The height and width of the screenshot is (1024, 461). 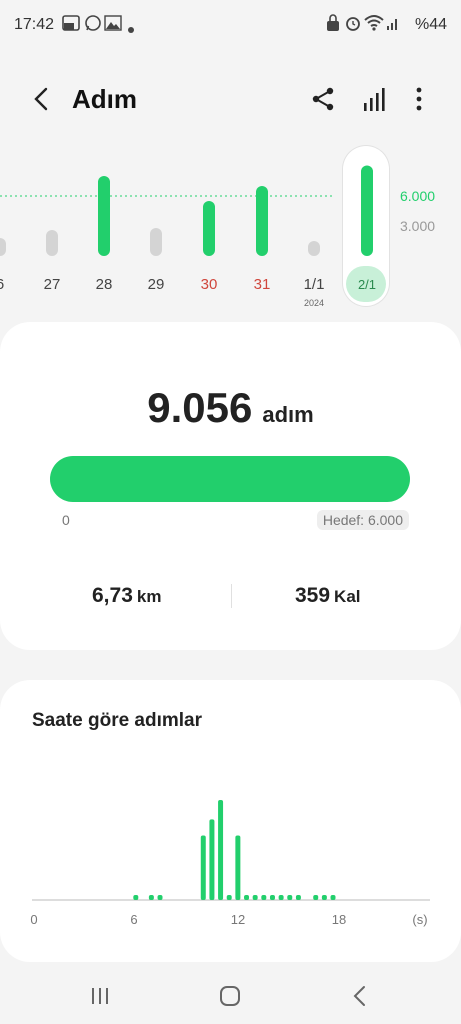 What do you see at coordinates (430, 24) in the screenshot?
I see `battery-level: %44` at bounding box center [430, 24].